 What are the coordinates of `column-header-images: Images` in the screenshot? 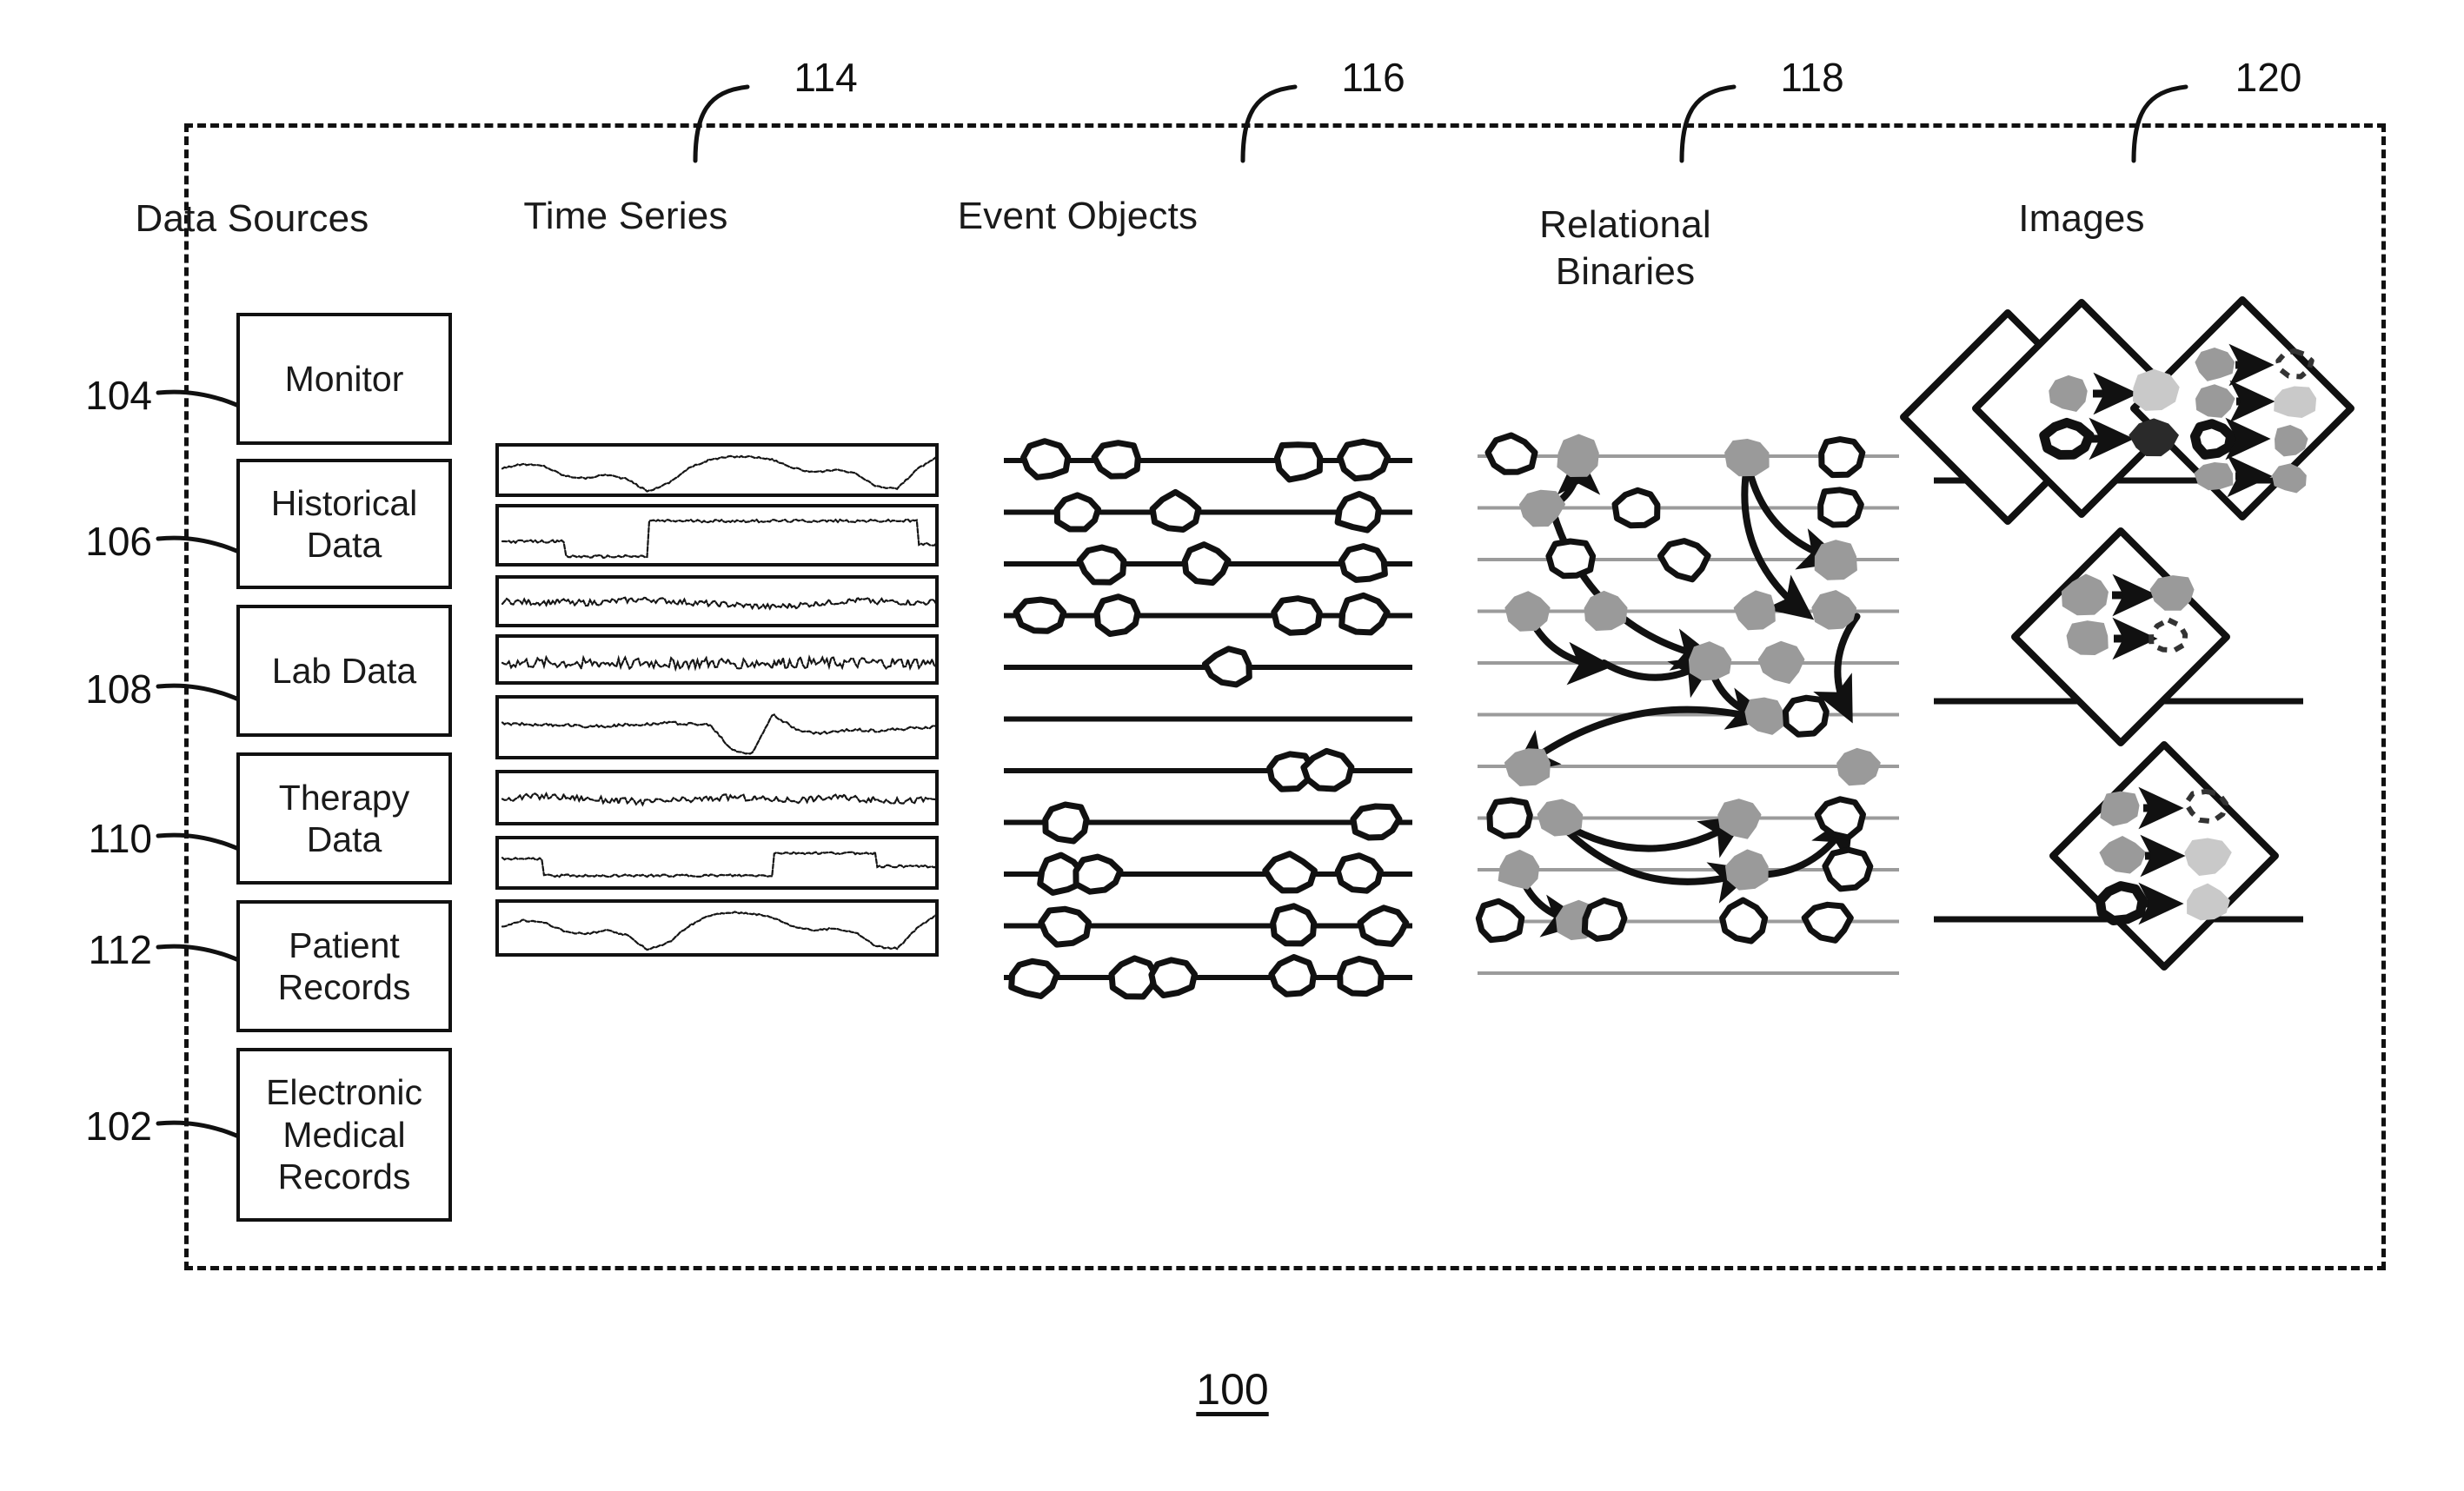 It's located at (2081, 218).